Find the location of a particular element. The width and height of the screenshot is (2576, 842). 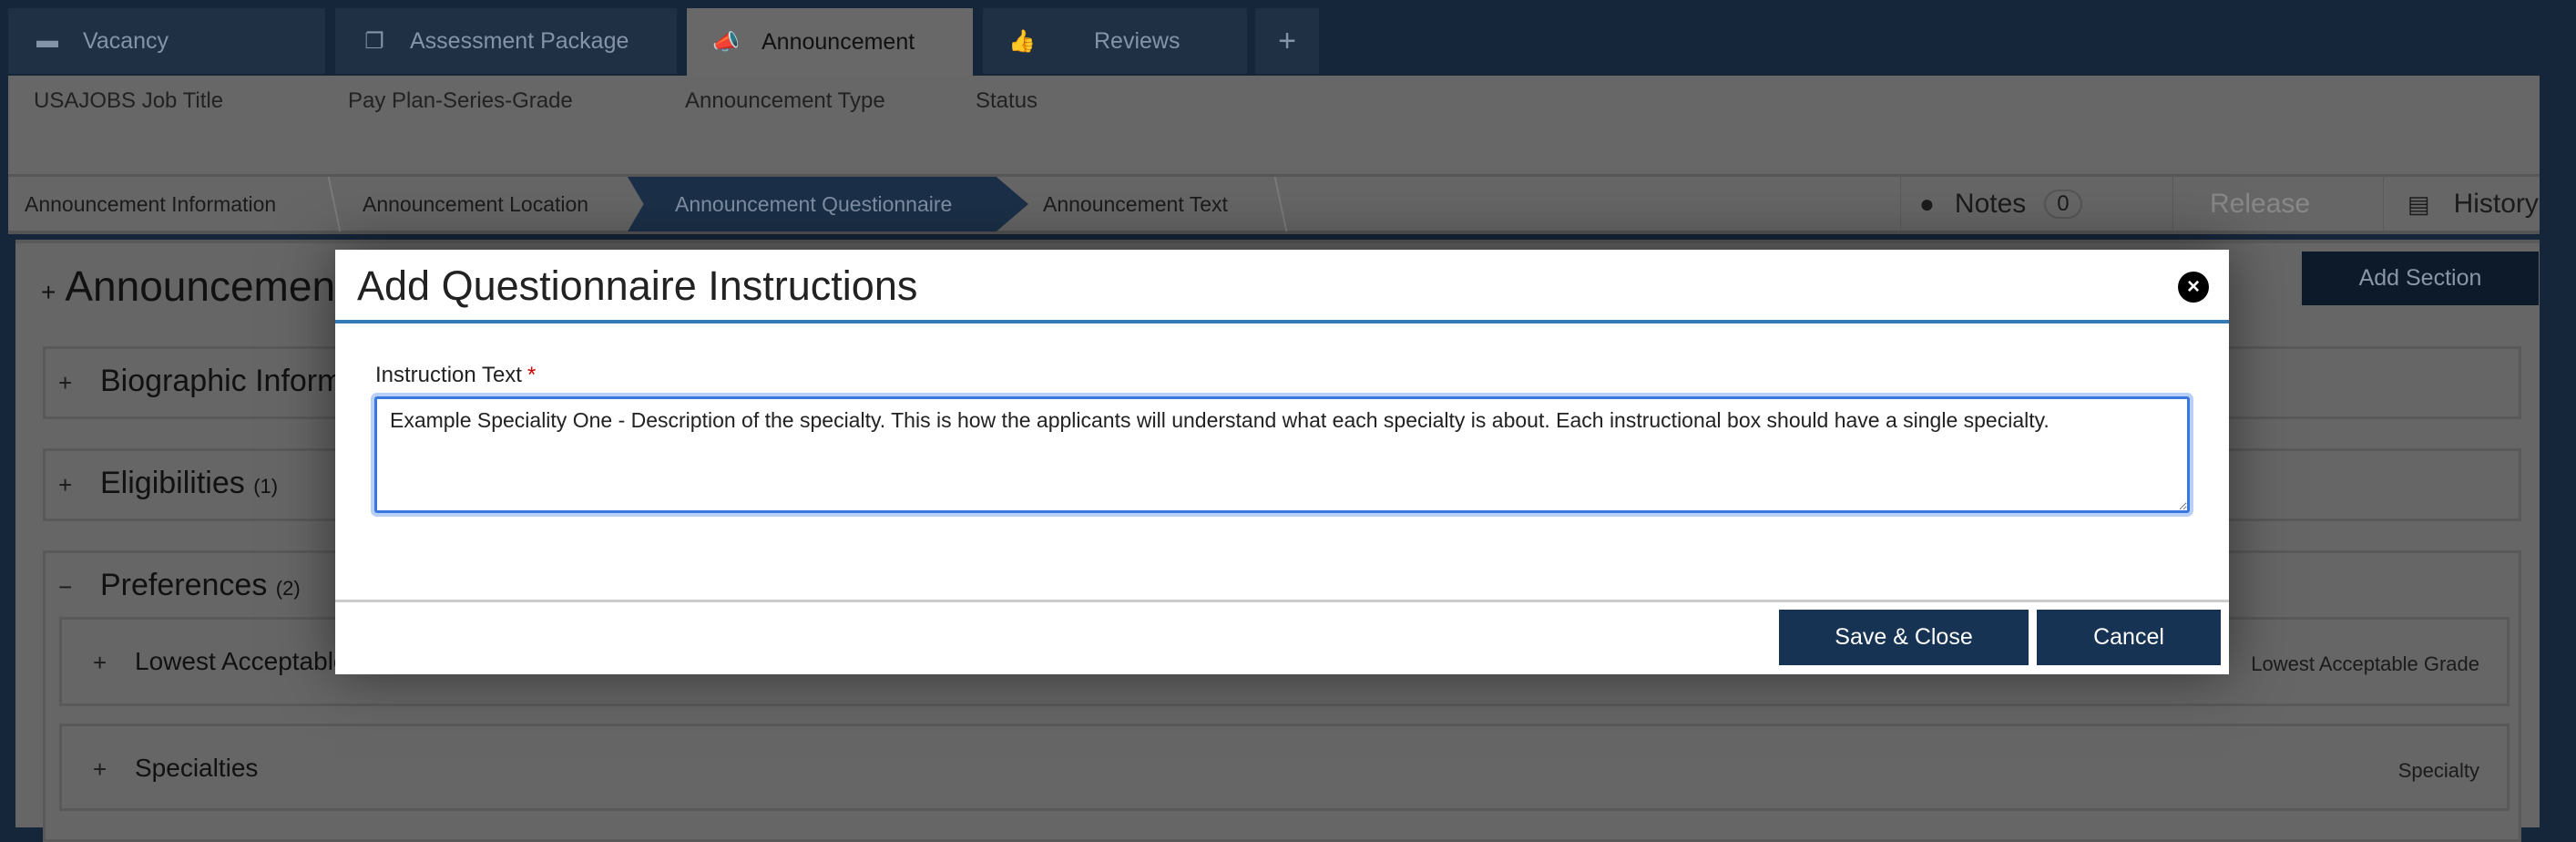

page-title-text: Announcement is located at coordinates (206, 286).